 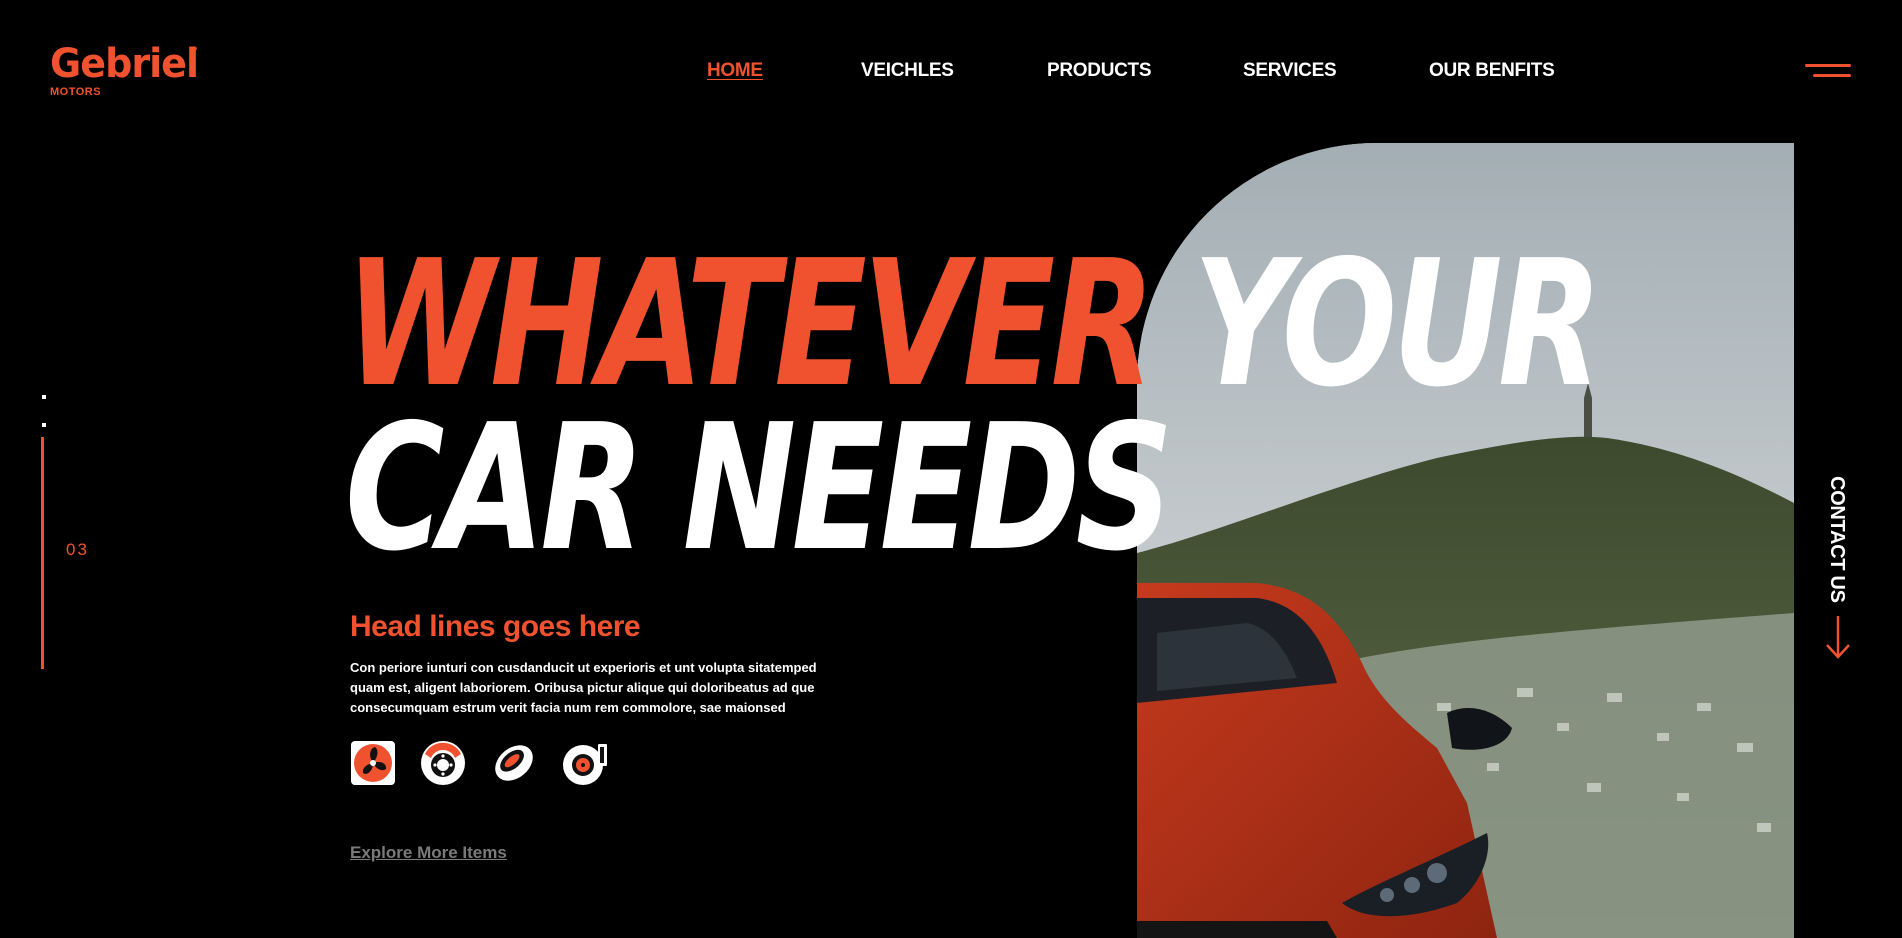 I want to click on nav-item-vehicles: VEICHLES, so click(x=907, y=71).